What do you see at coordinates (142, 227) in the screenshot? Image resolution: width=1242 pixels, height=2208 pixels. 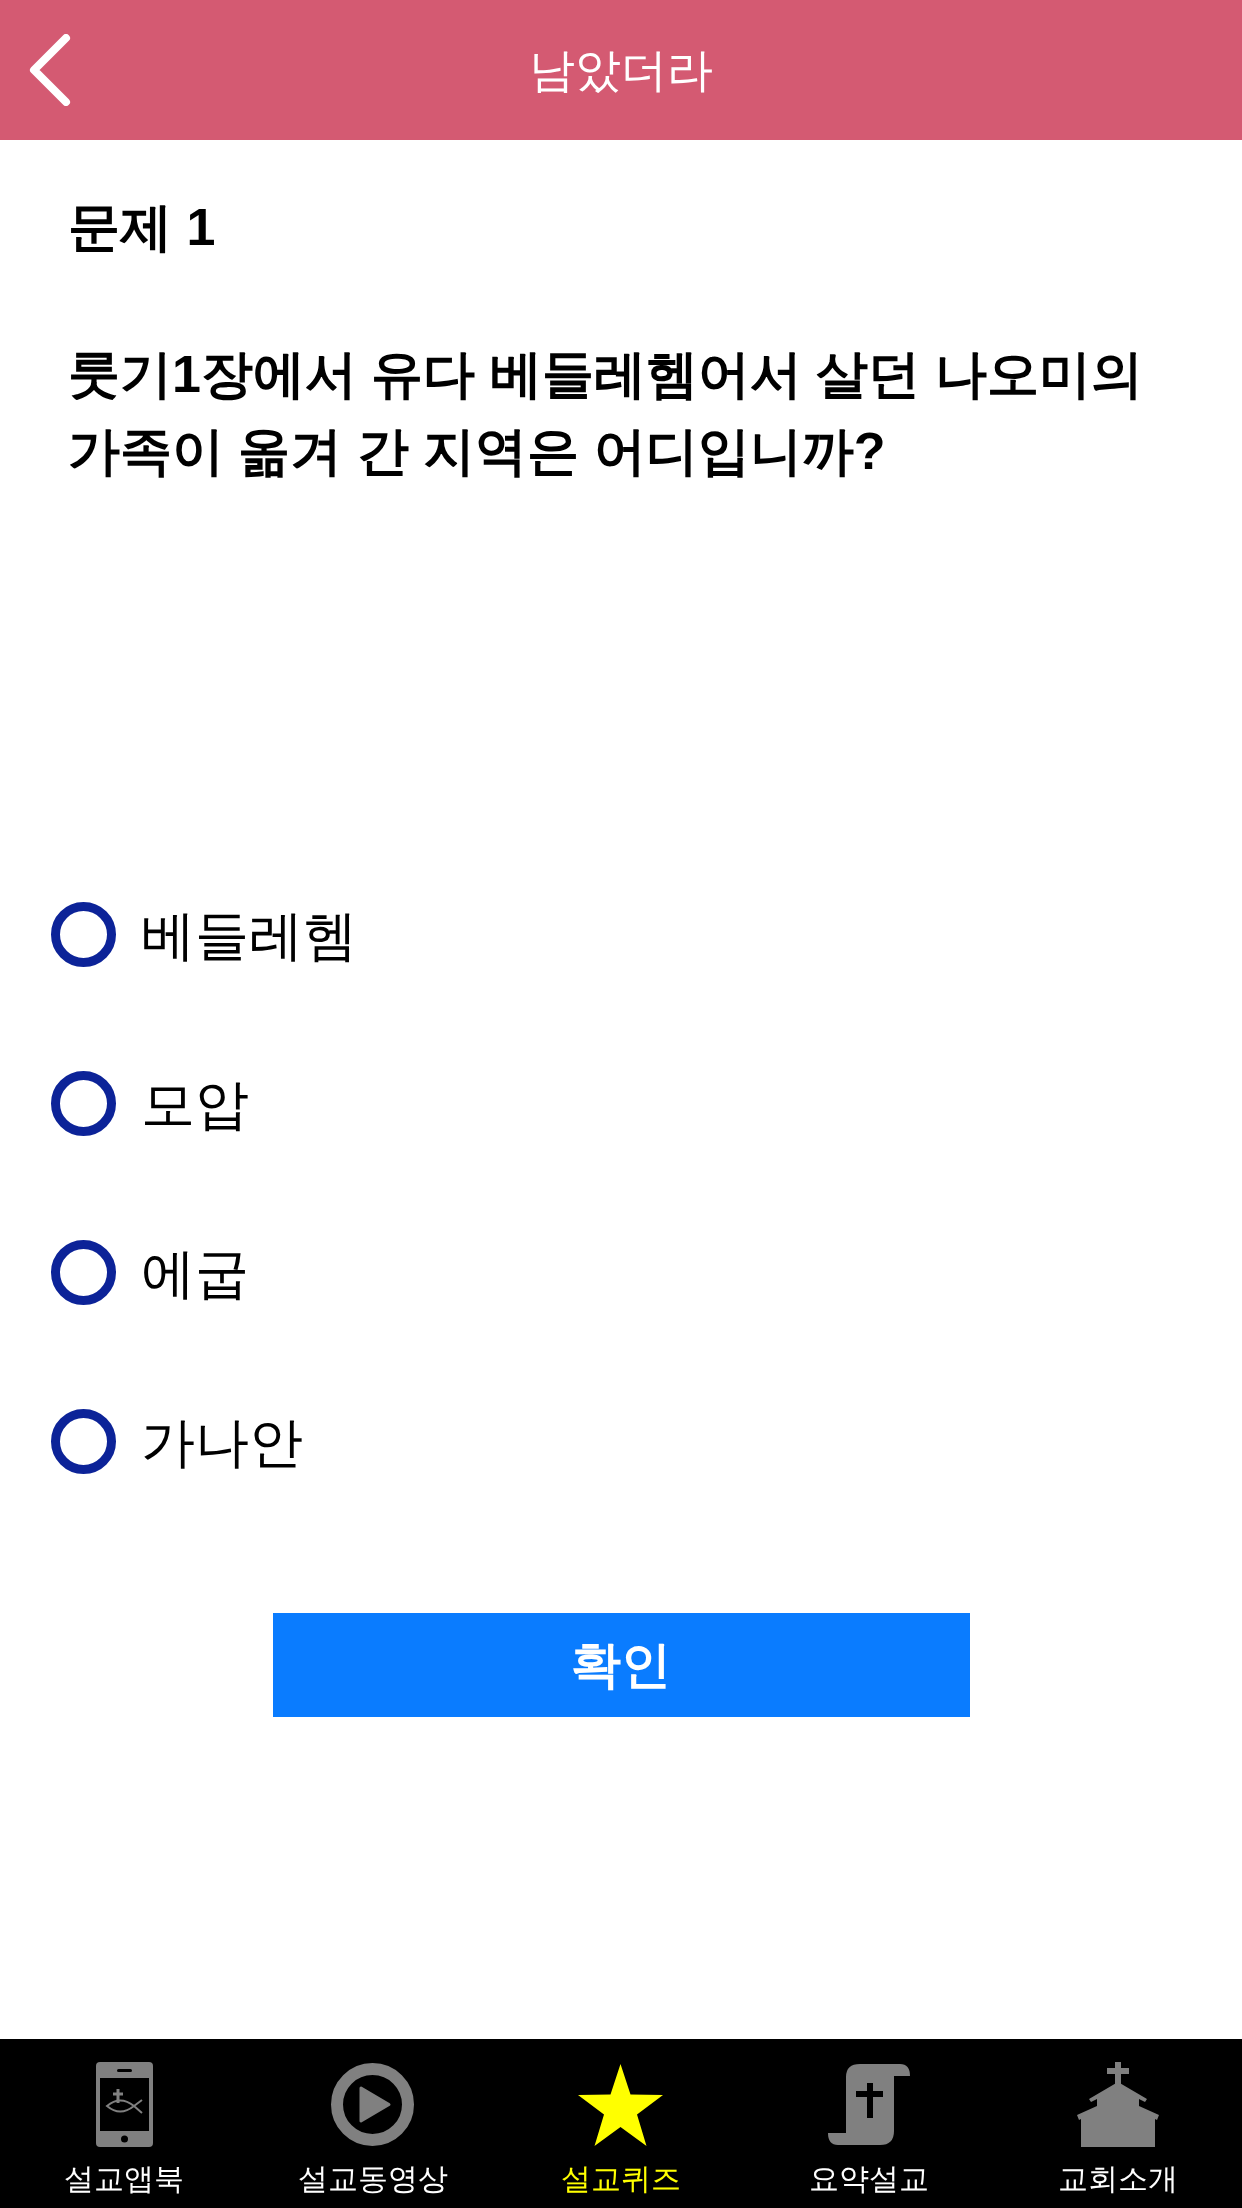 I see `question-number: 문제 1` at bounding box center [142, 227].